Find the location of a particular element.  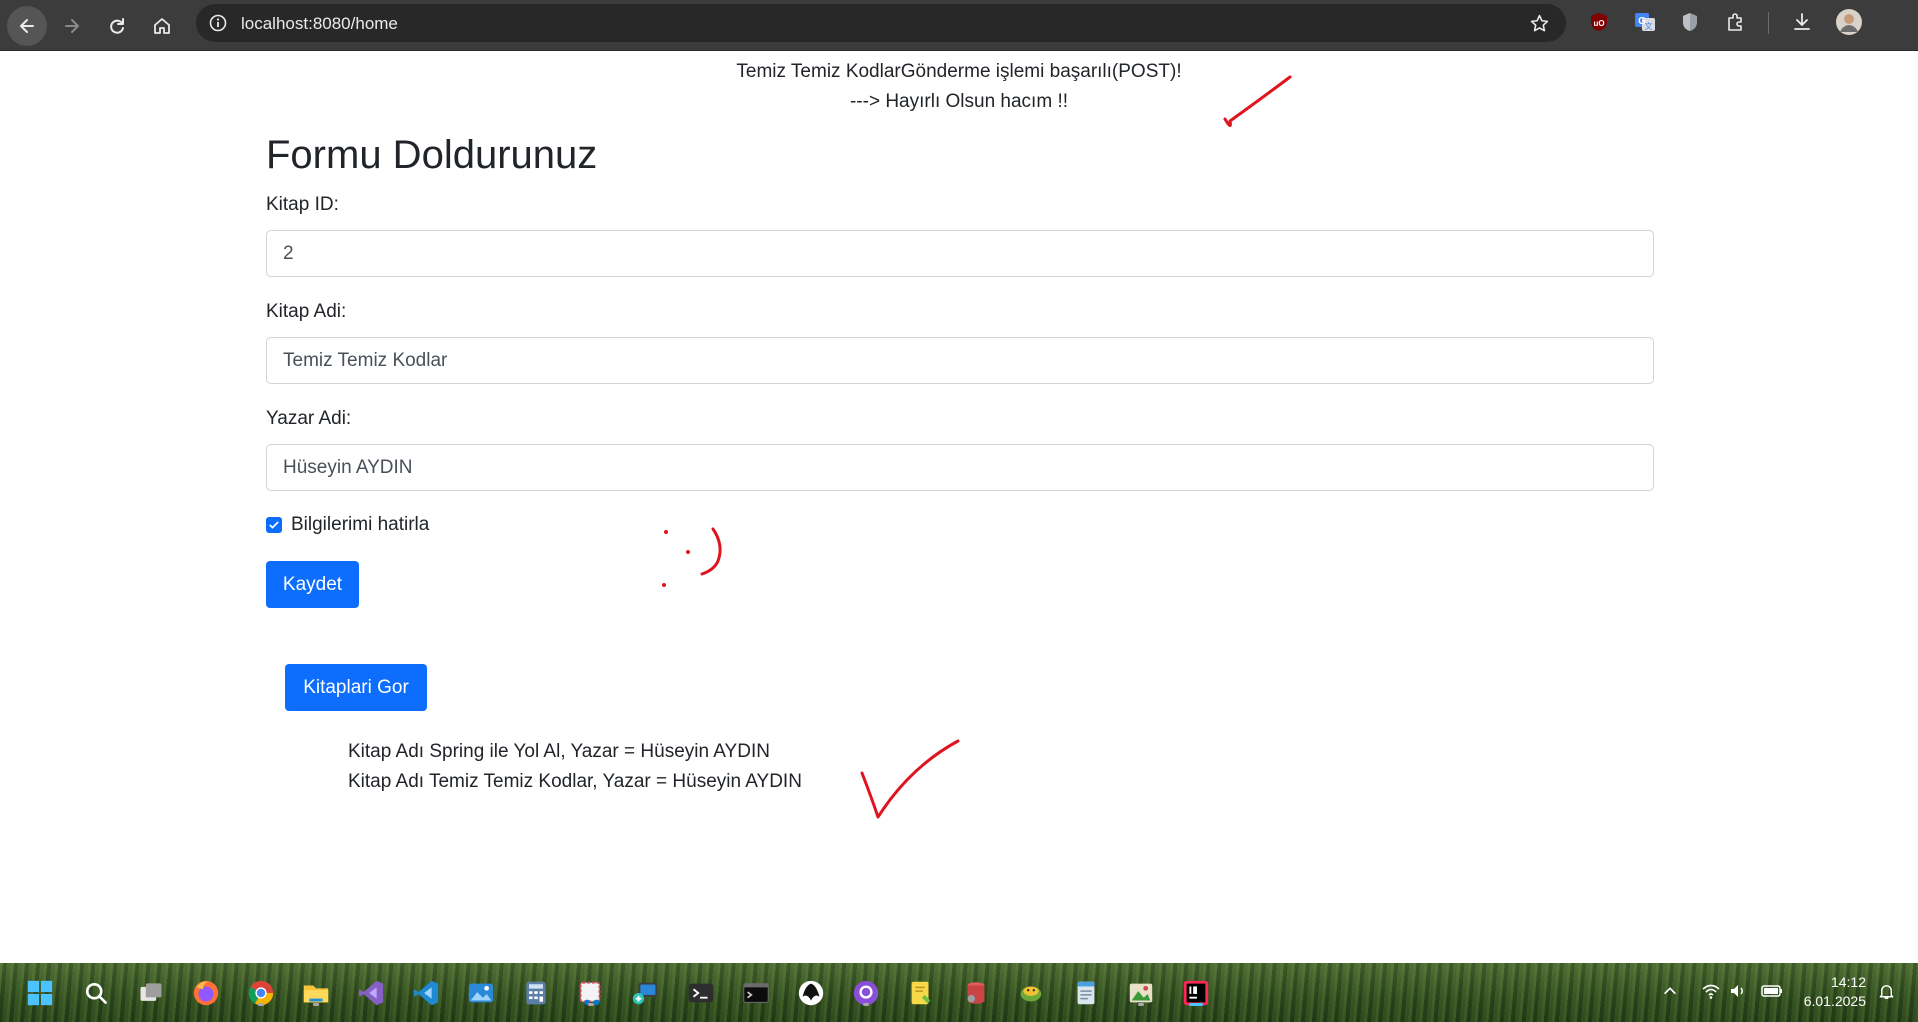

remote-desktop-icon is located at coordinates (646, 993).